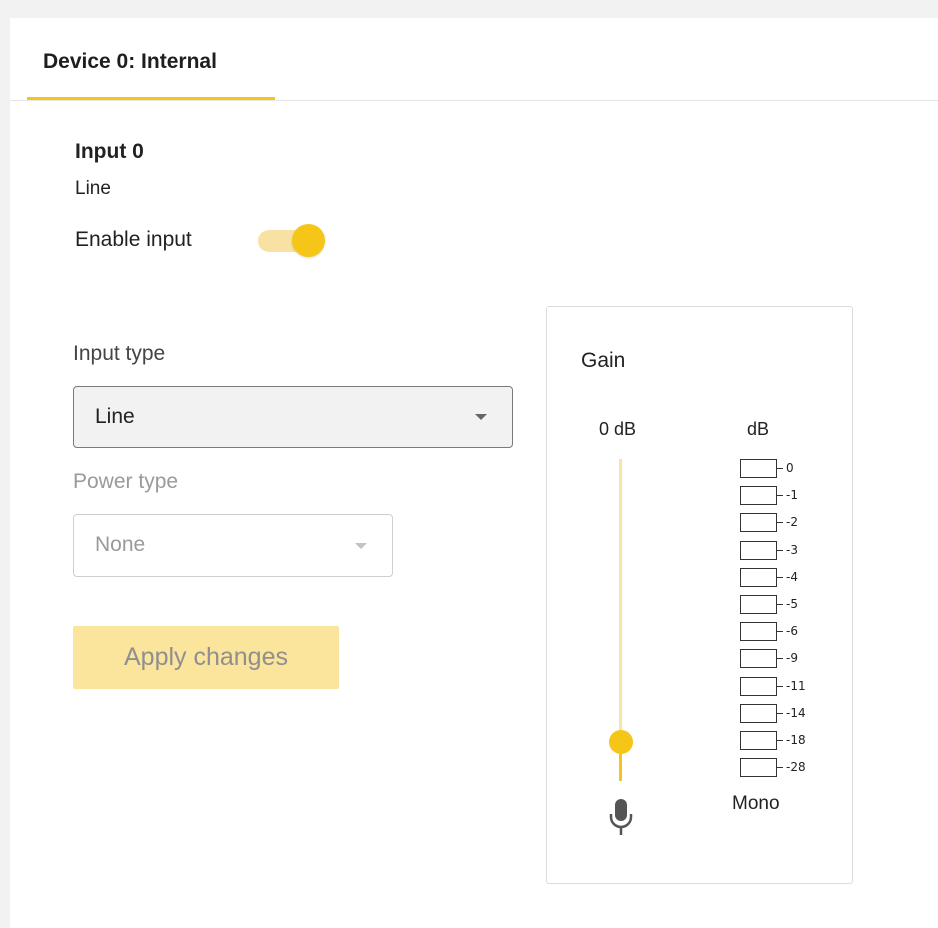 The width and height of the screenshot is (938, 928). Describe the element at coordinates (792, 576) in the screenshot. I see `meter-scale-label: -4` at that location.